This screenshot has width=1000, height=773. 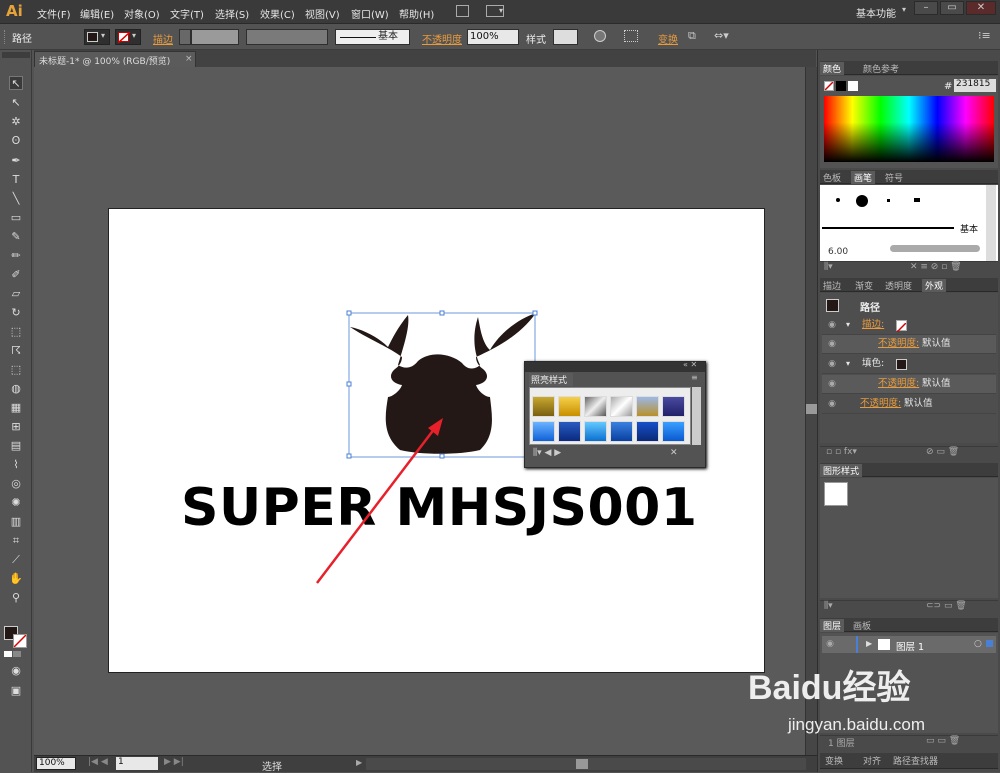 I want to click on tab-stroke: 描边, so click(x=832, y=285).